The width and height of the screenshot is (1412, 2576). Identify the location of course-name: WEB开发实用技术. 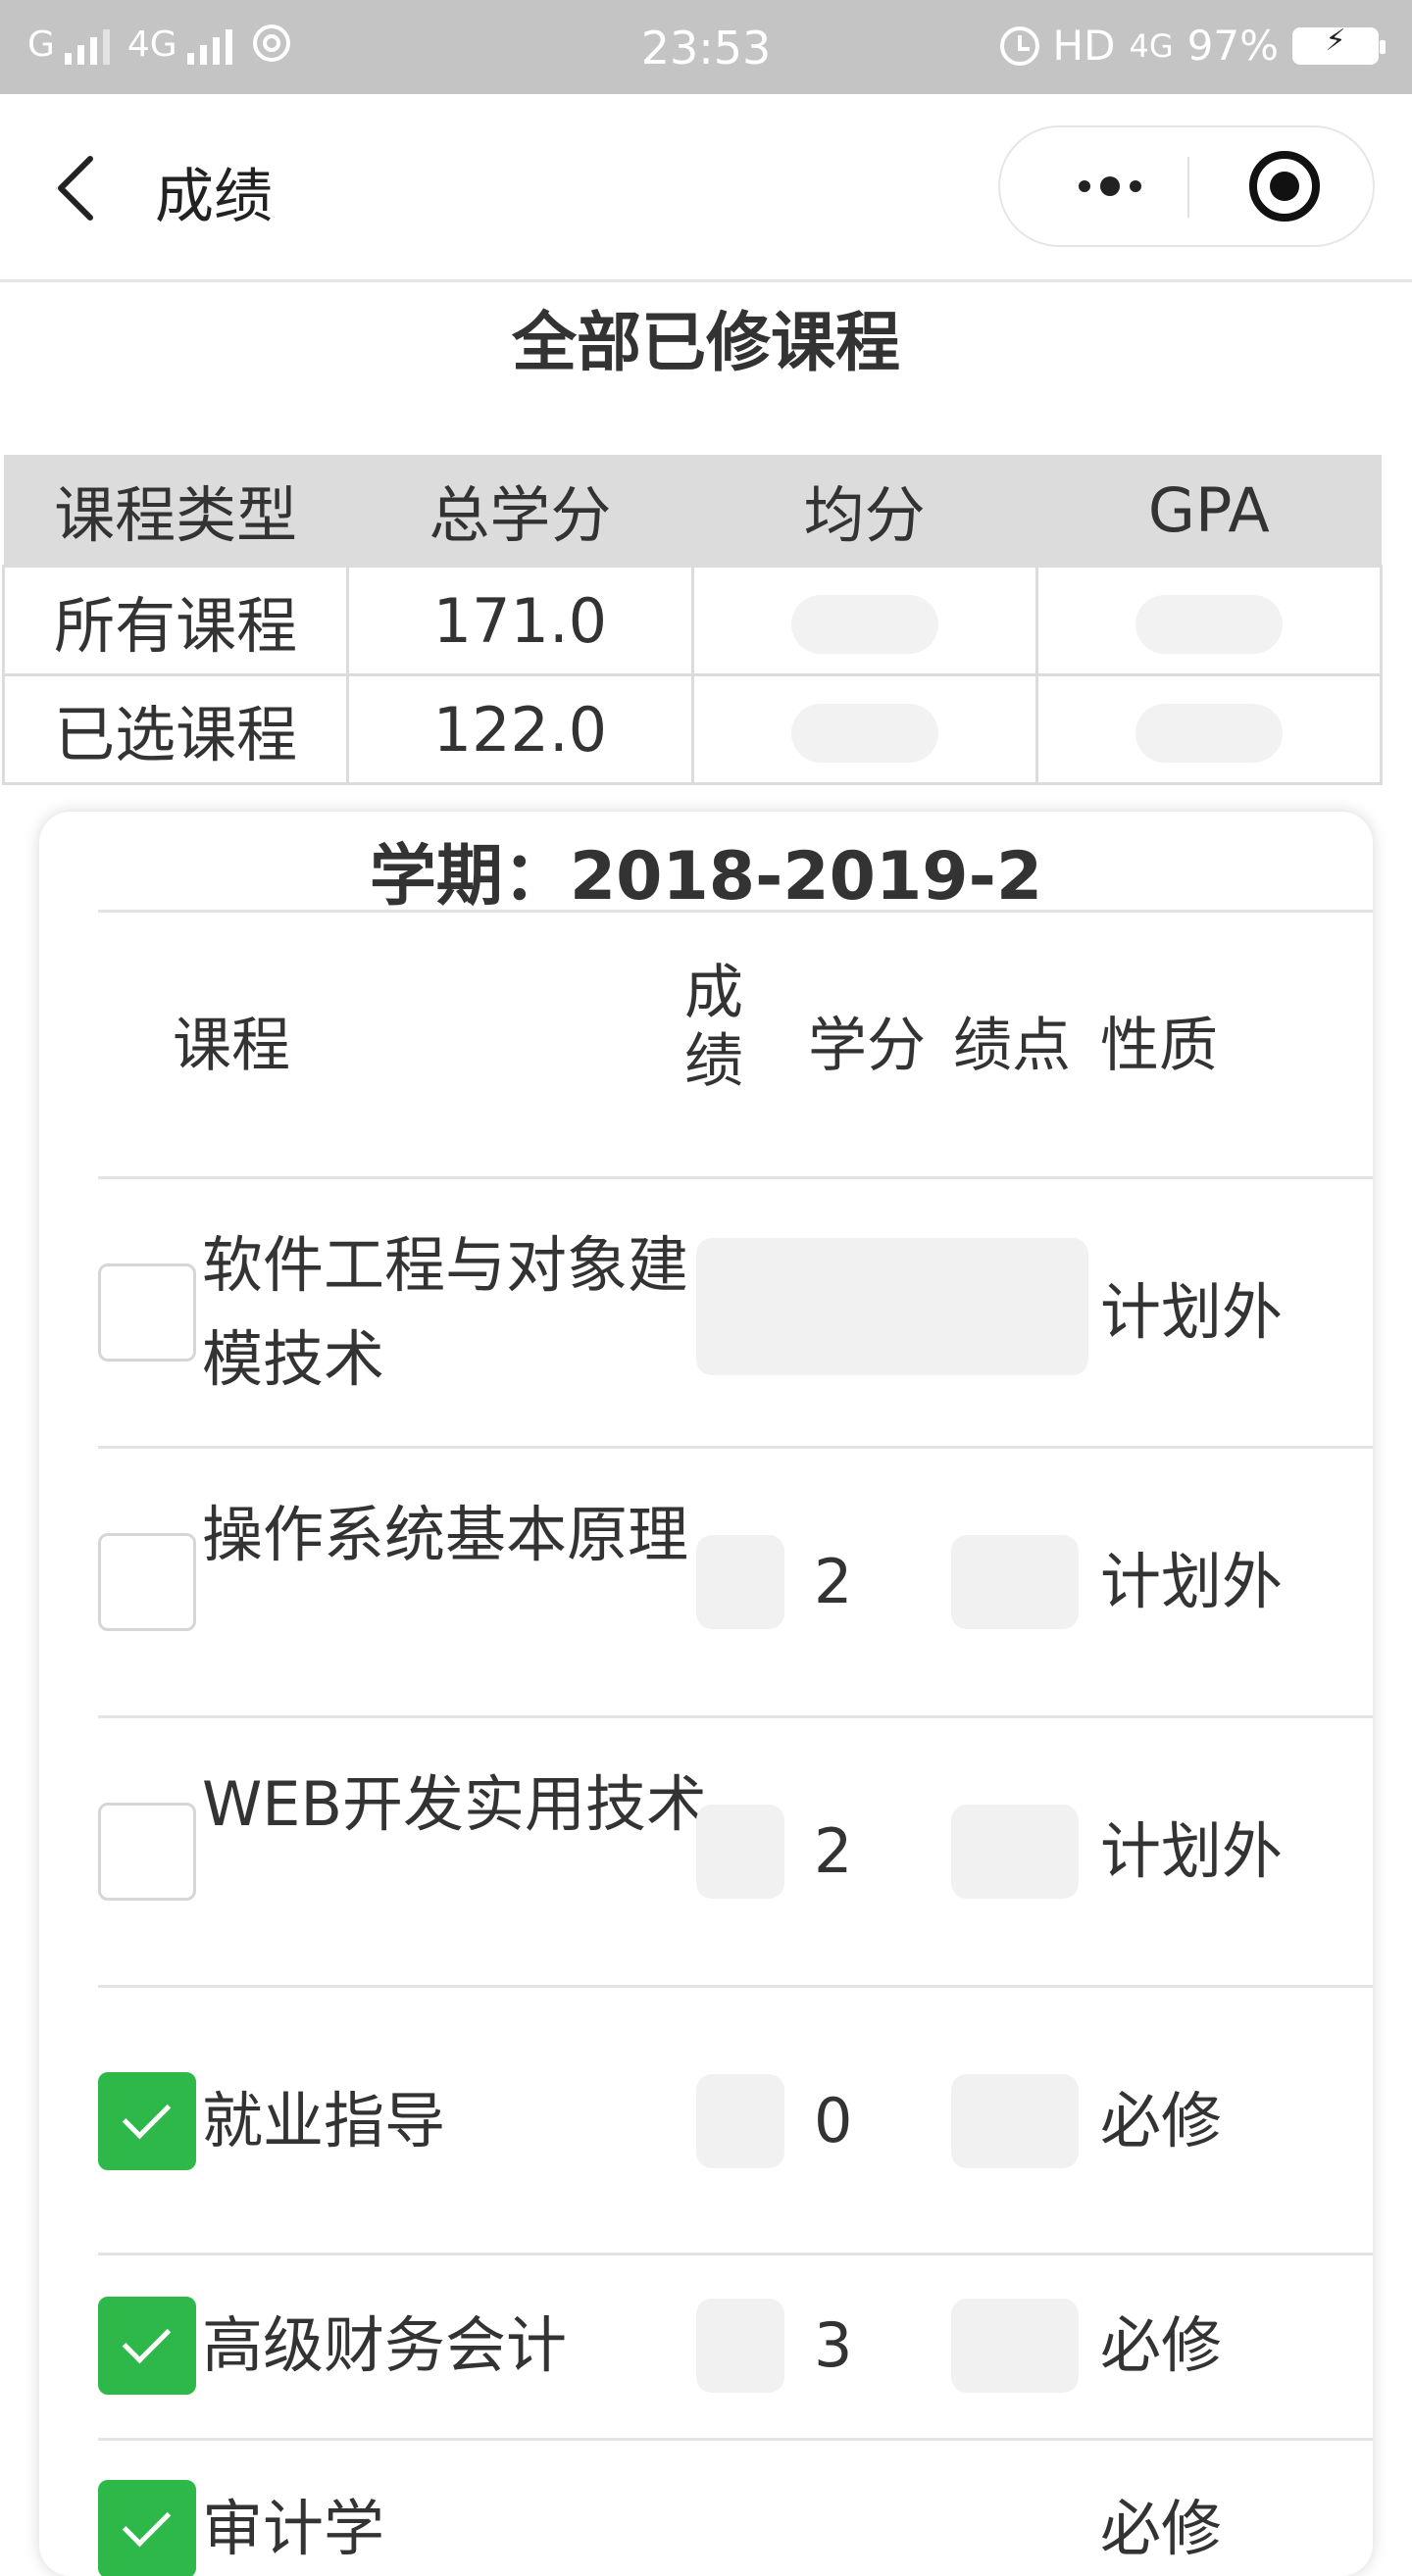
(455, 1804).